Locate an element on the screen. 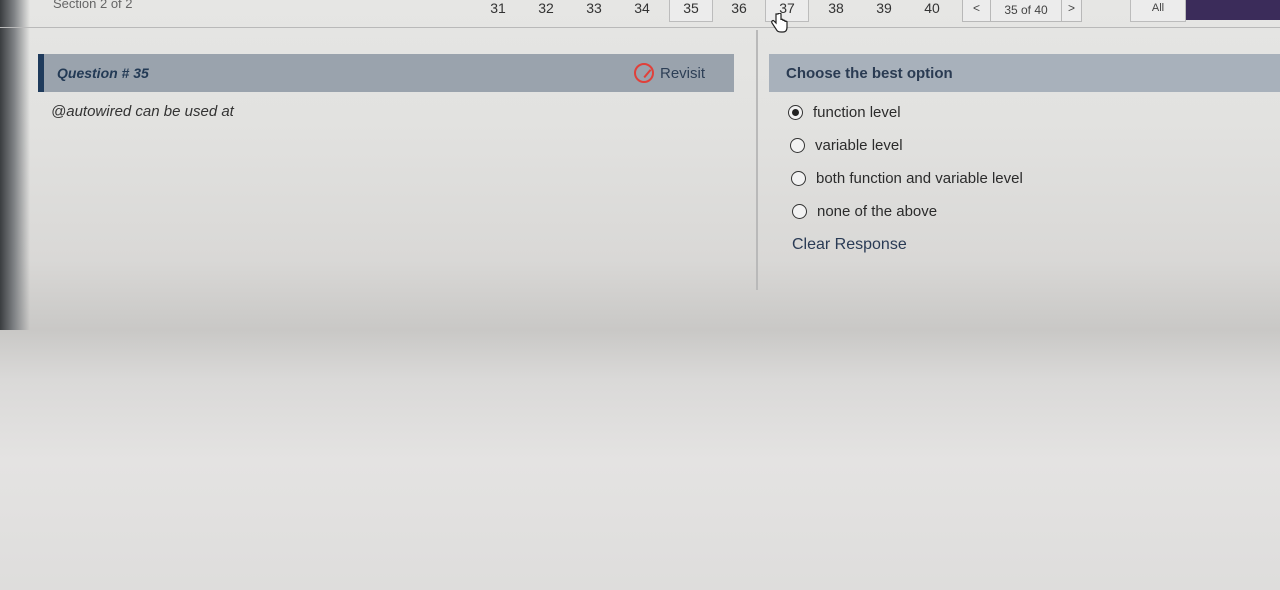 The width and height of the screenshot is (1280, 590). option-none-of-above: none of the above is located at coordinates (864, 211).